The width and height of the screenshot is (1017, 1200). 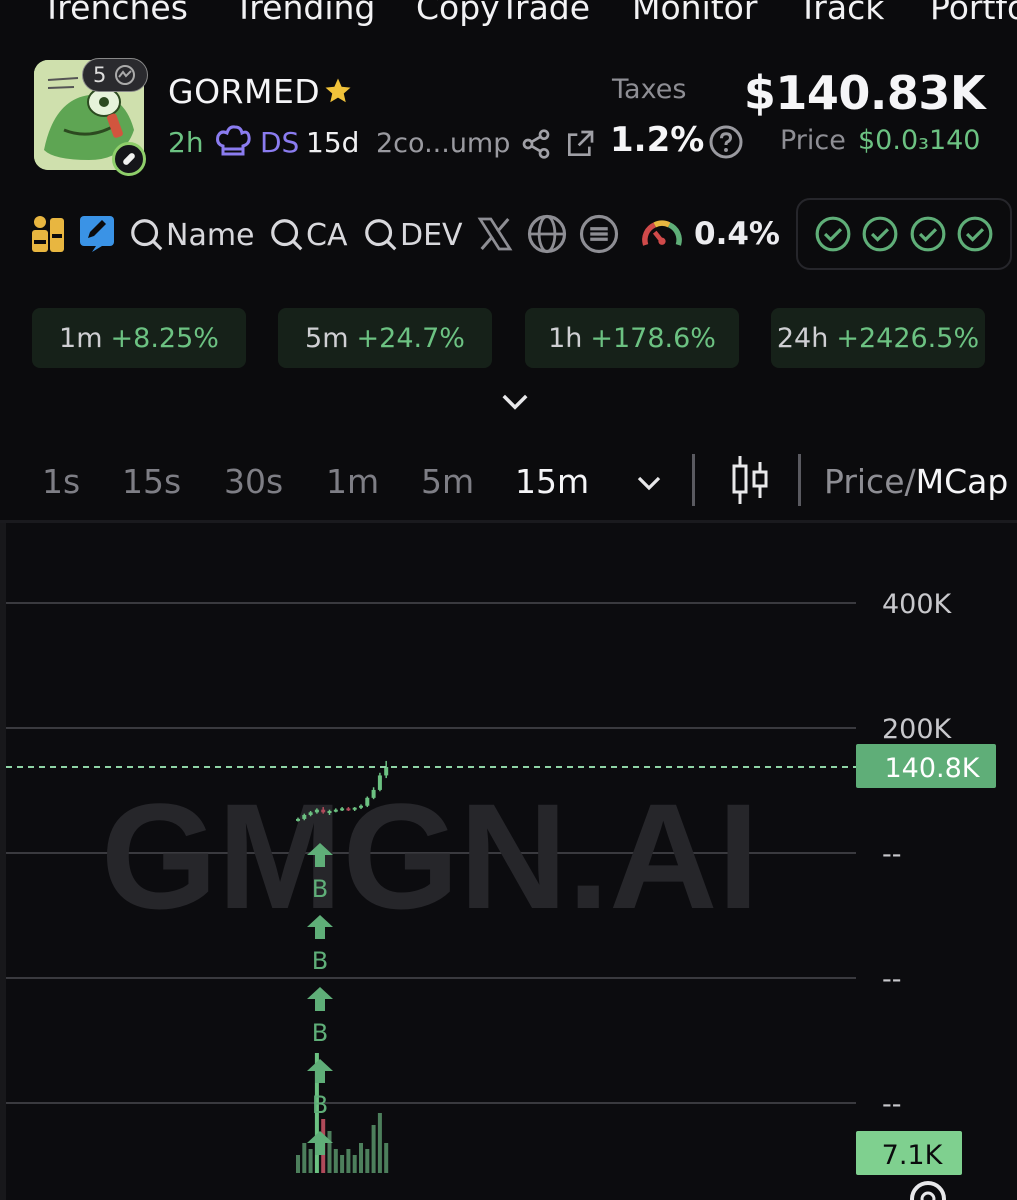 I want to click on change-value: +8.25%, so click(x=164, y=338).